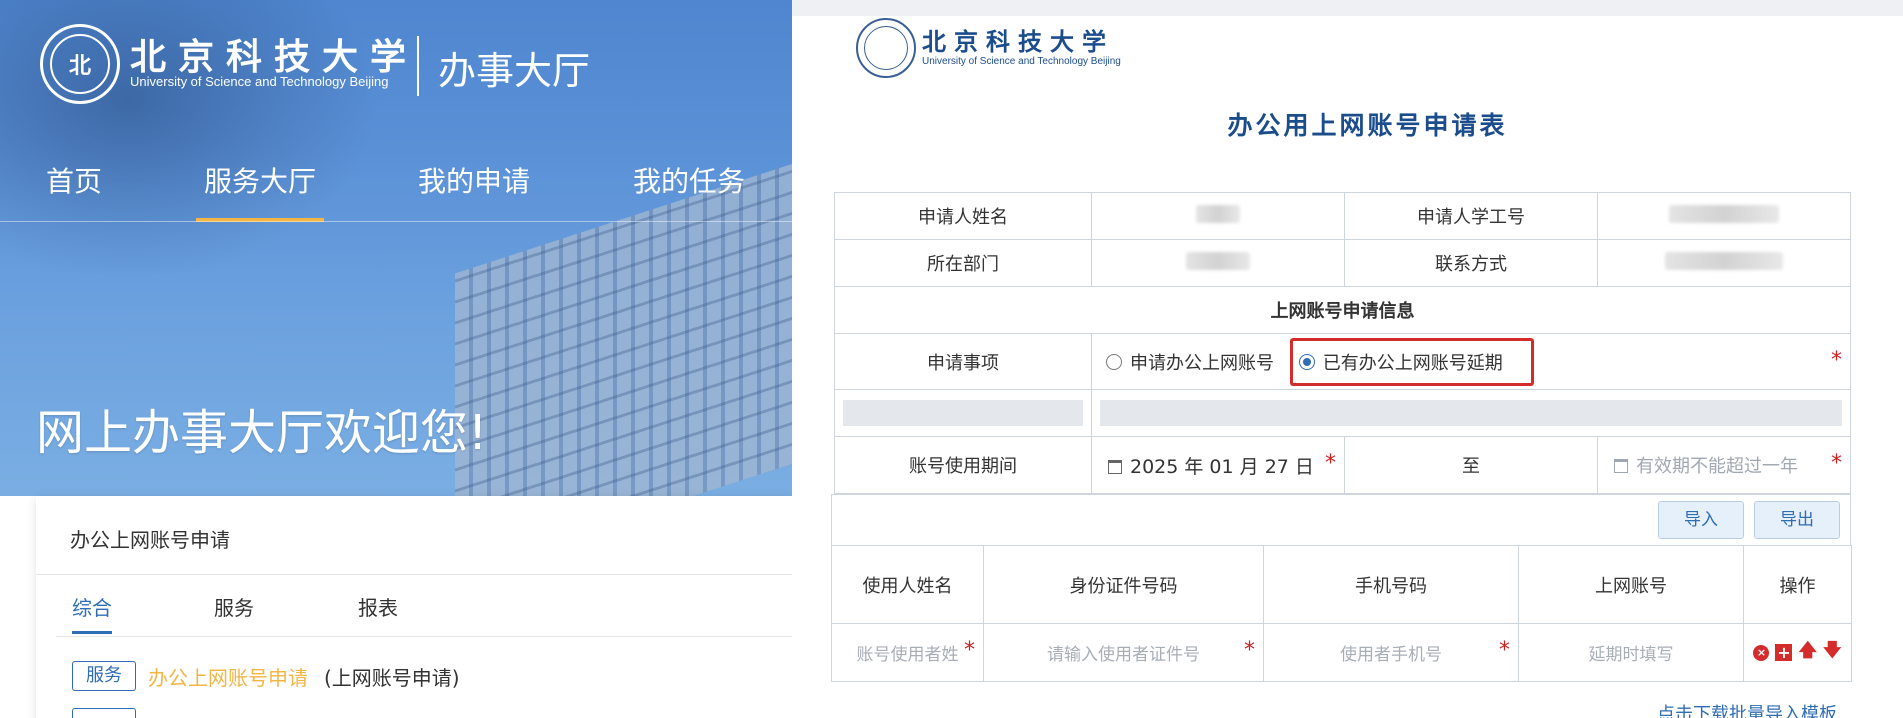 Image resolution: width=1903 pixels, height=718 pixels. What do you see at coordinates (1631, 652) in the screenshot?
I see `input-account: 延期时填写` at bounding box center [1631, 652].